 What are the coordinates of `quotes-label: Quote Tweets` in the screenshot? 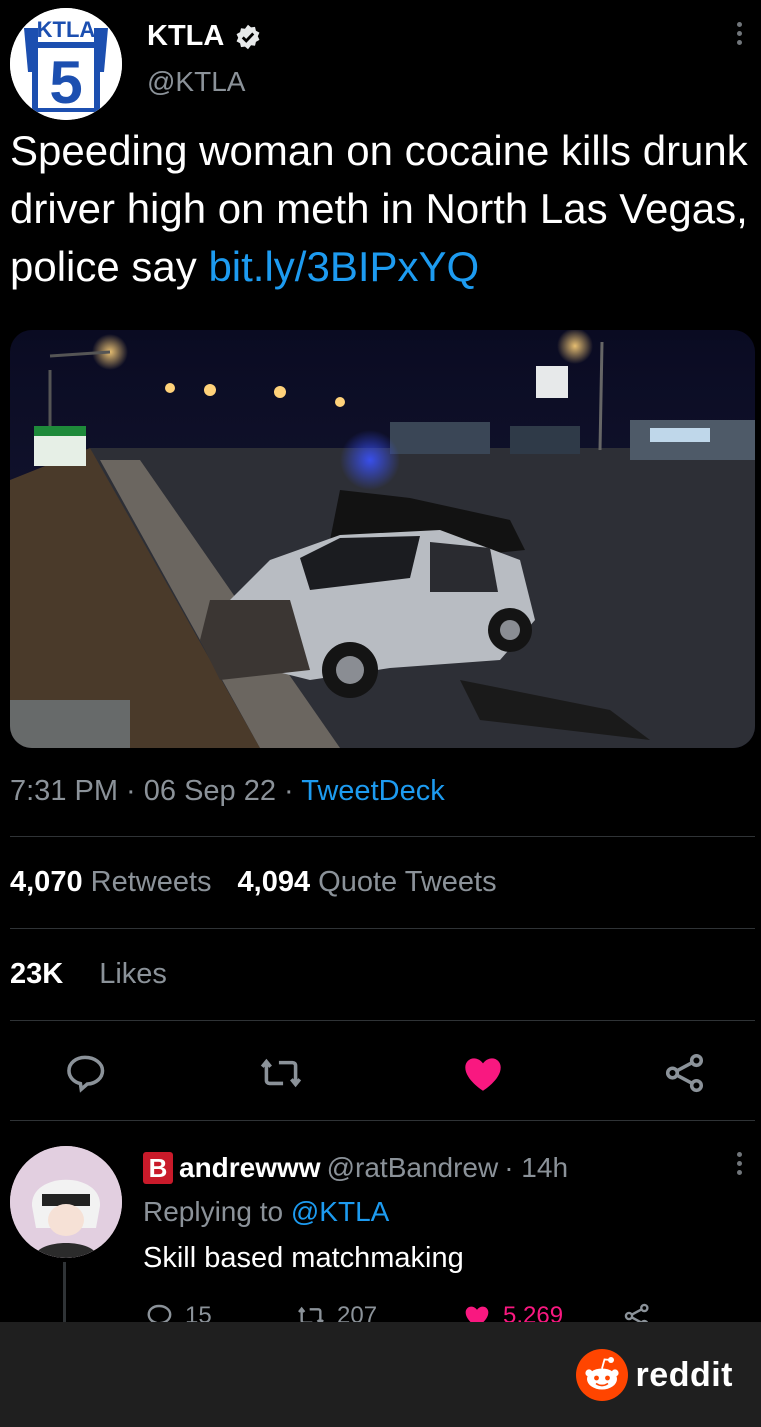 It's located at (407, 882).